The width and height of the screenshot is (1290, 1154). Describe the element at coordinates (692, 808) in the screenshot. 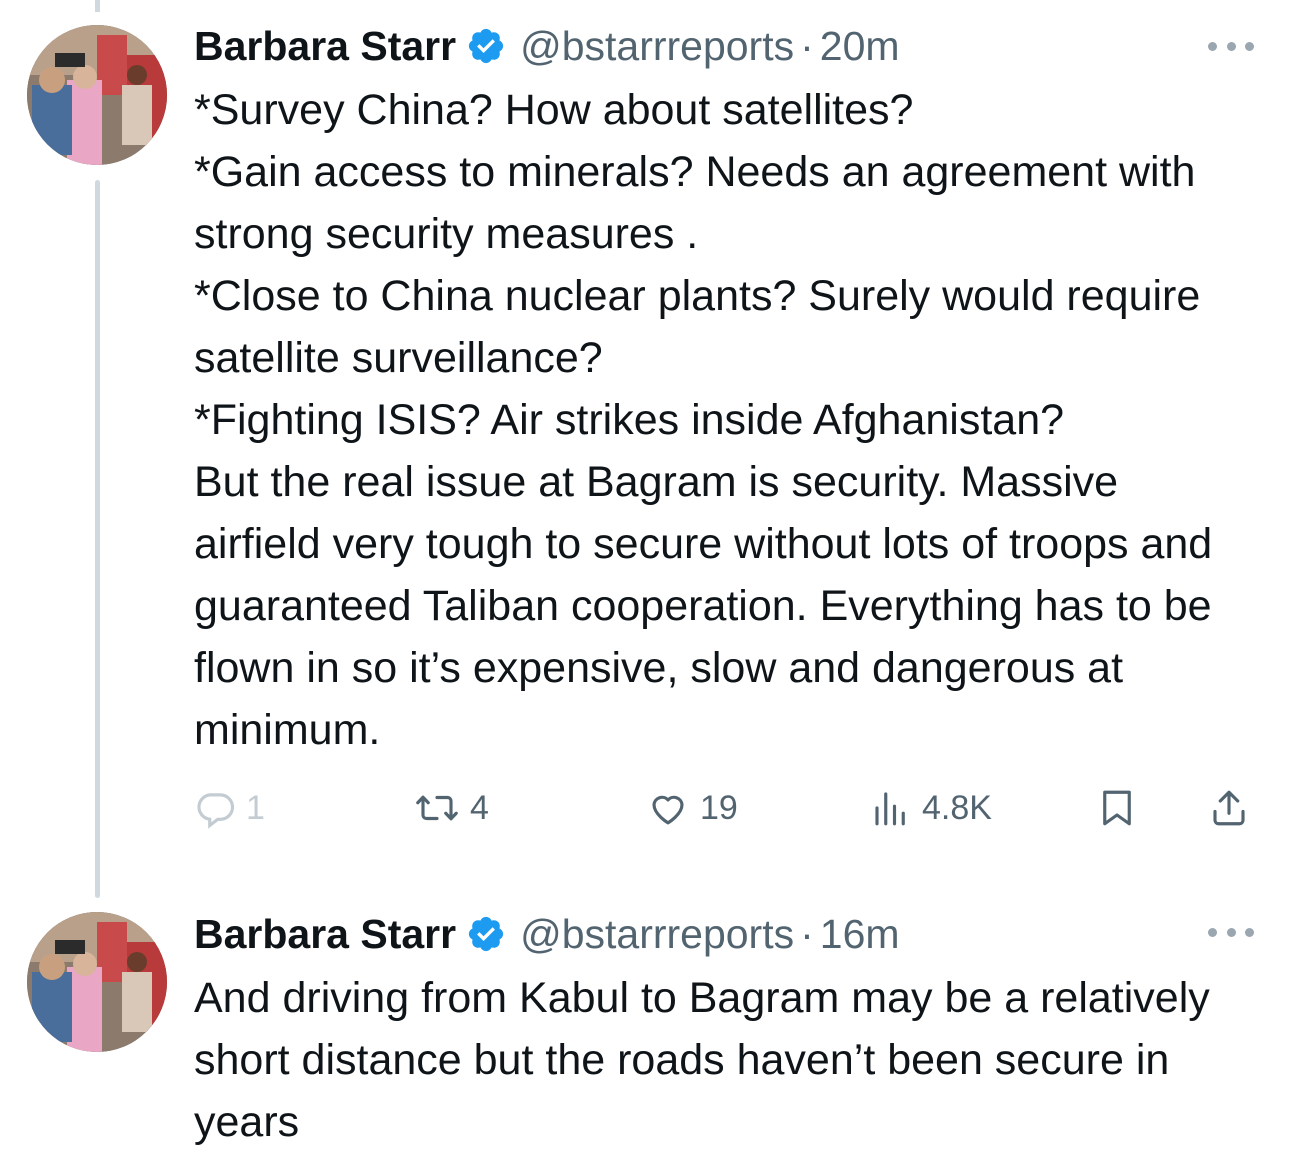

I see `like-button: 19` at that location.